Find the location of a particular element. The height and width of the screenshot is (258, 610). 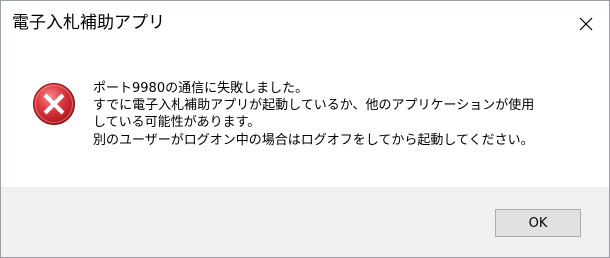

message-line: している可能性があります。 is located at coordinates (177, 123).